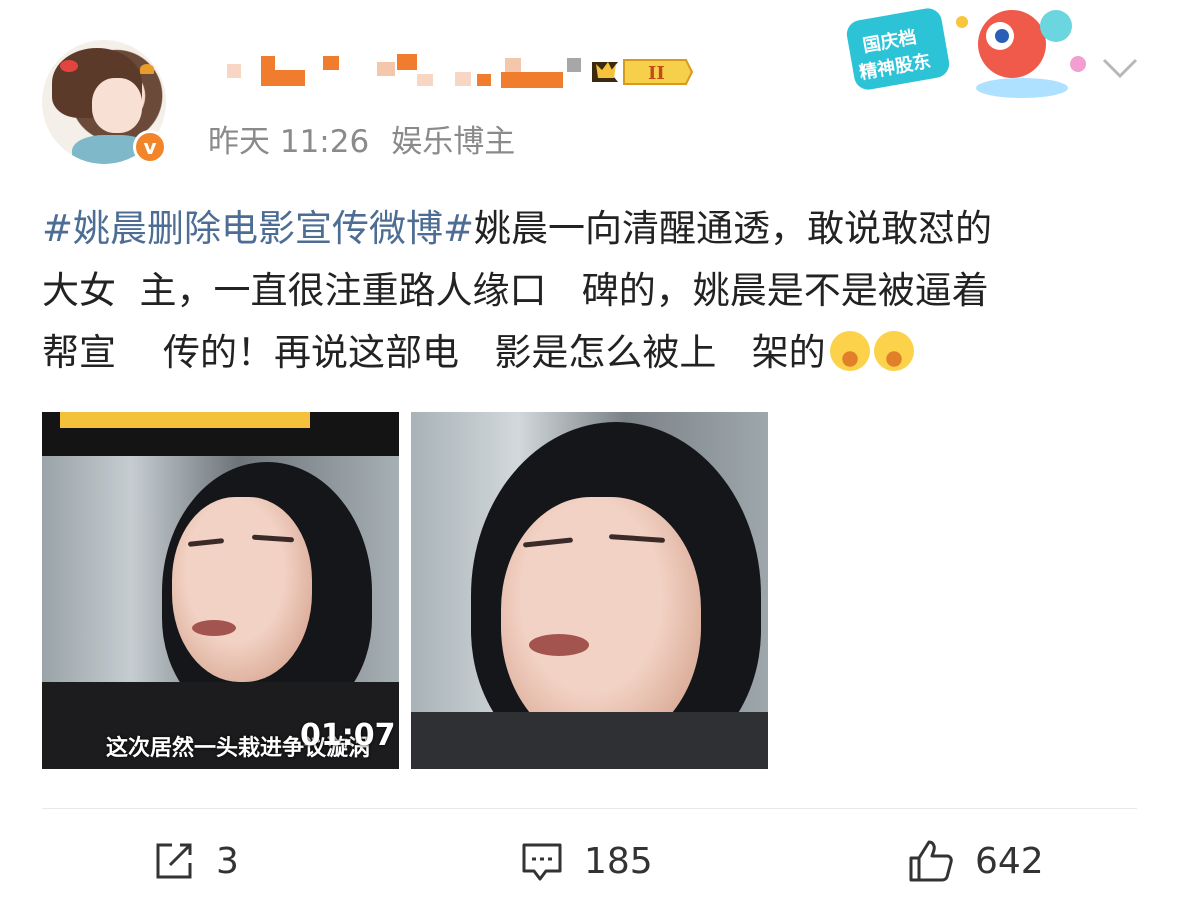  Describe the element at coordinates (589, 808) in the screenshot. I see `divider` at that location.